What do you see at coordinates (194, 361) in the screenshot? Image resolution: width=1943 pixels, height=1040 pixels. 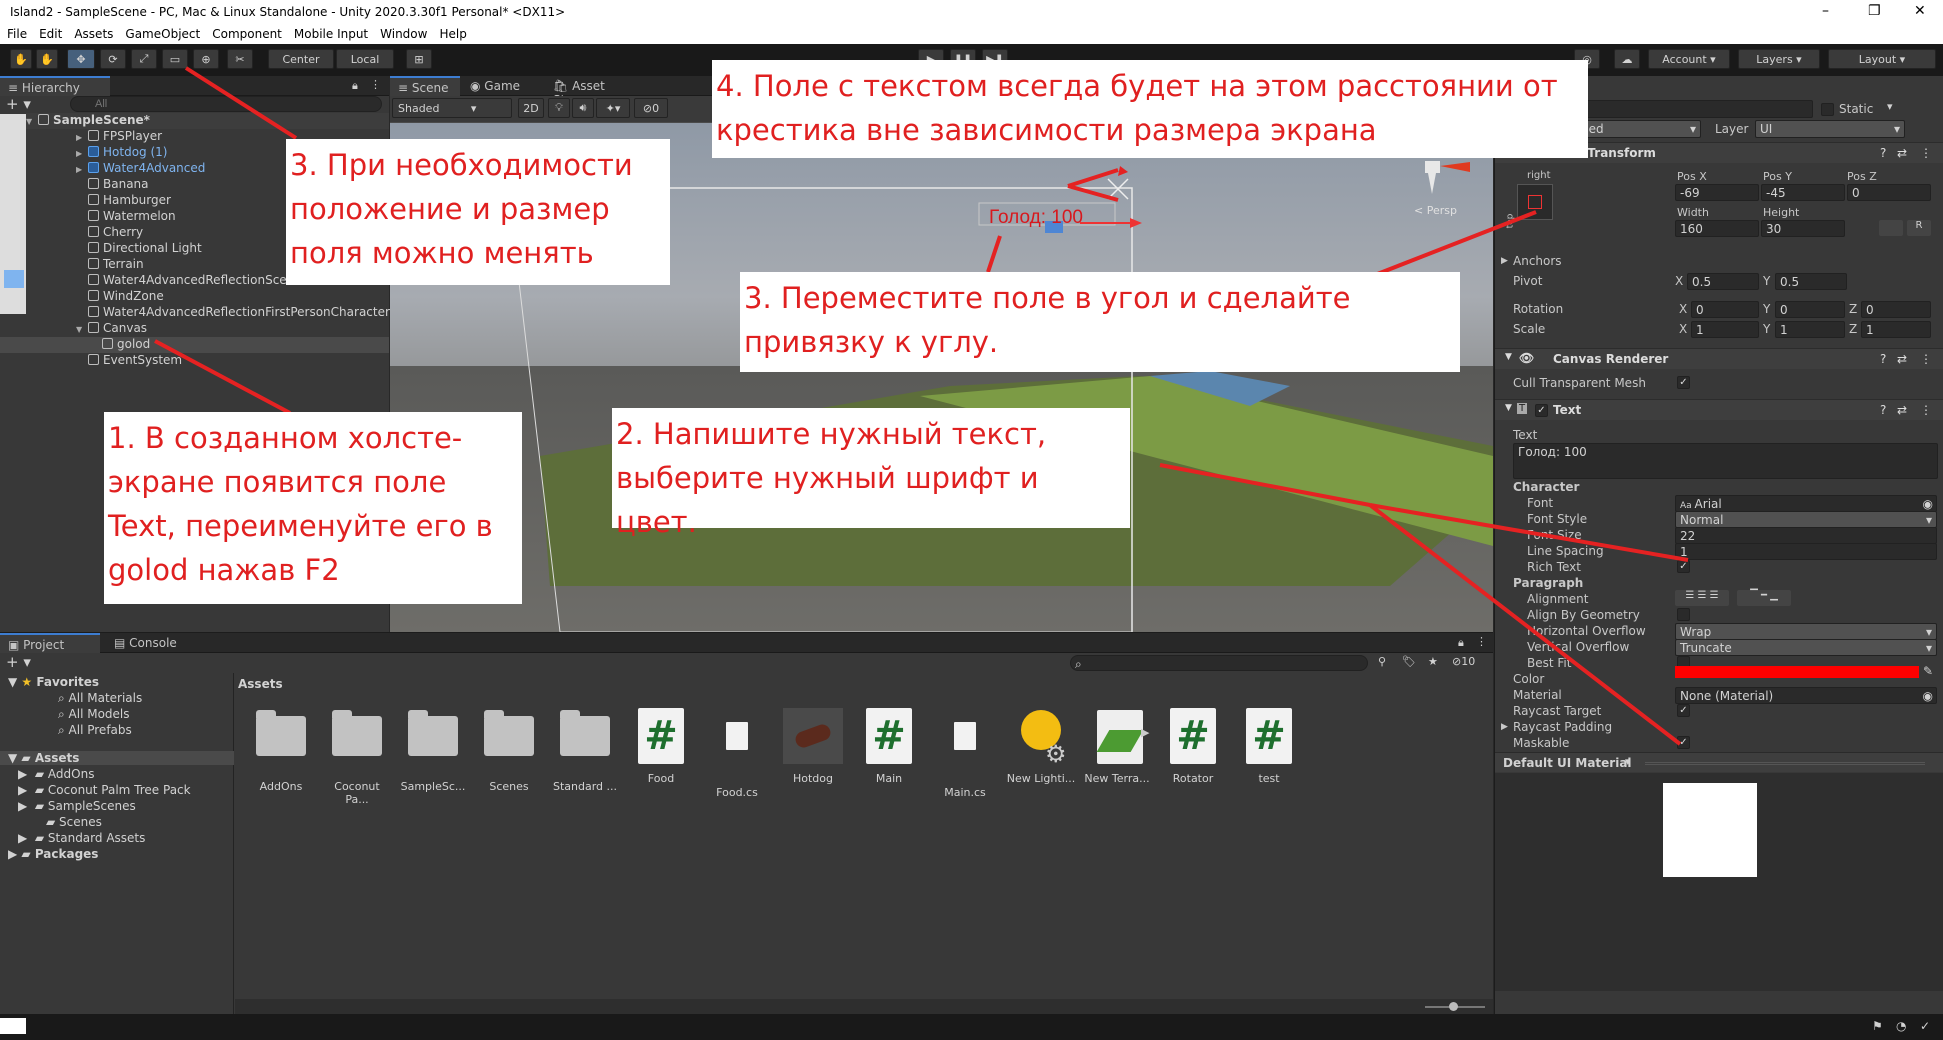 I see `list-item: EventSystem` at bounding box center [194, 361].